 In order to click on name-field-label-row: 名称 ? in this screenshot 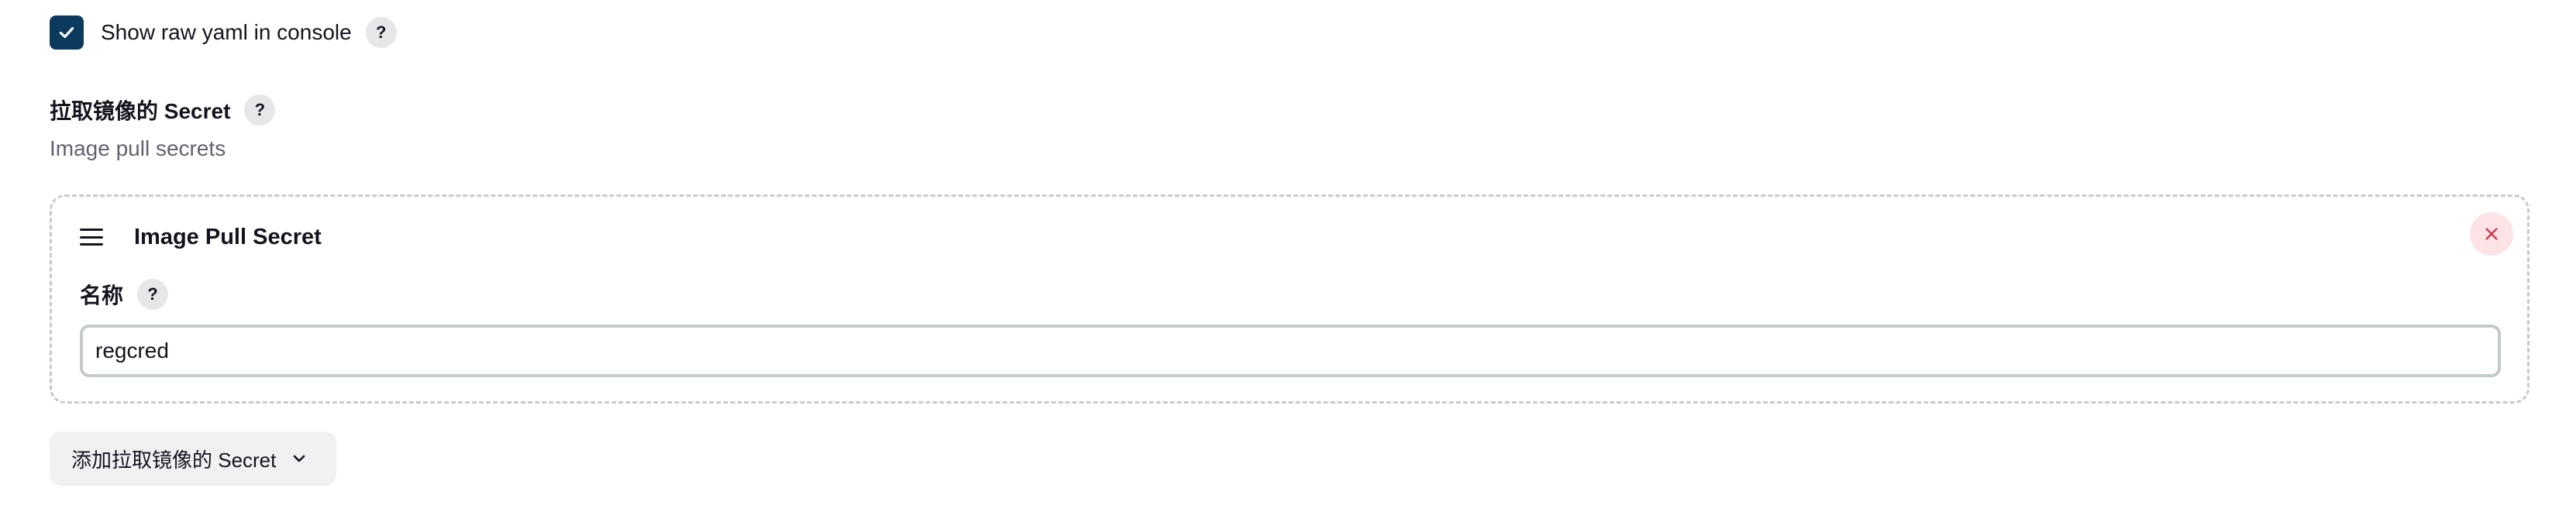, I will do `click(124, 294)`.